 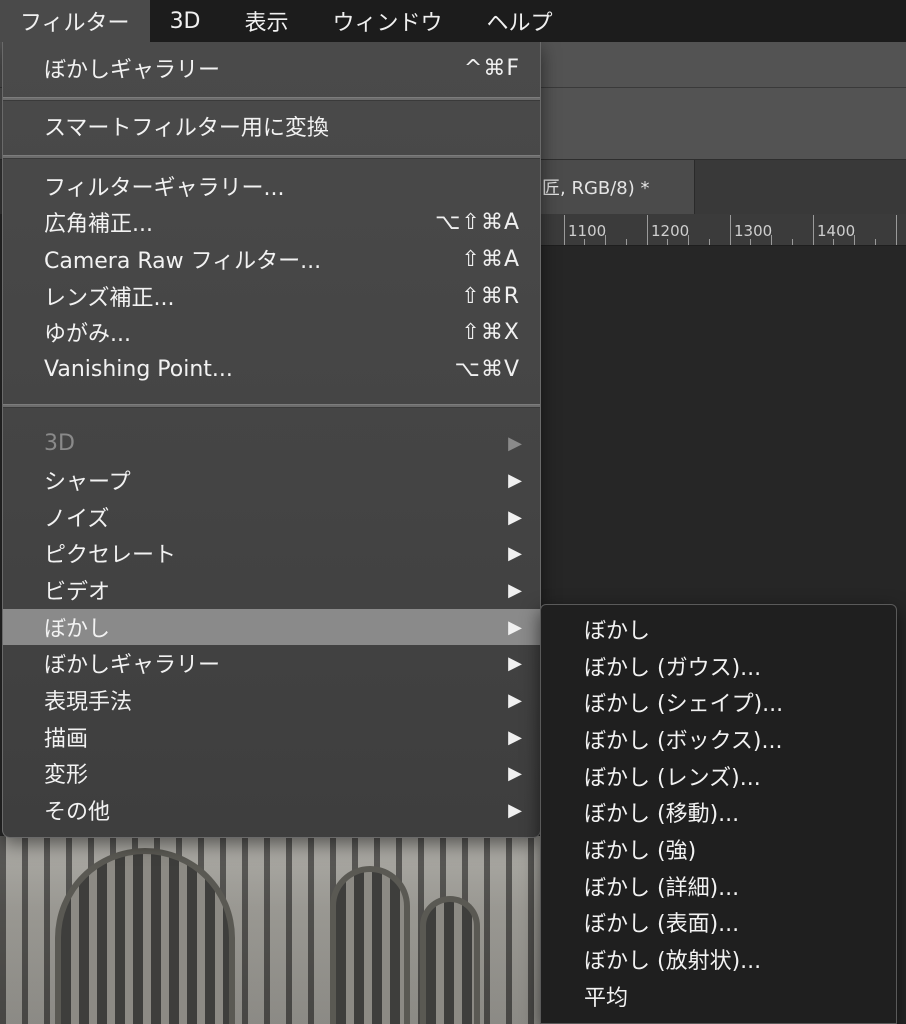 I want to click on menu-item-shortcut: ⌥⌘V, so click(x=487, y=369).